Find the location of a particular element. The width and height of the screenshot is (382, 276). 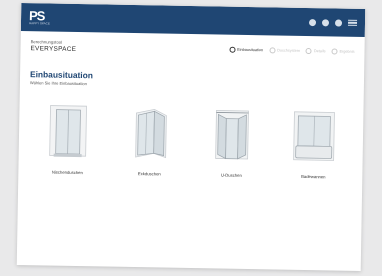

step-duschsystem: Duschsystem is located at coordinates (284, 50).